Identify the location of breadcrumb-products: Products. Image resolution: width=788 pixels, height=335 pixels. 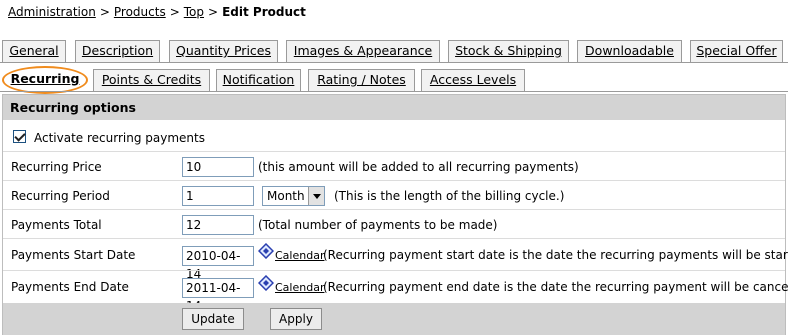
(140, 12).